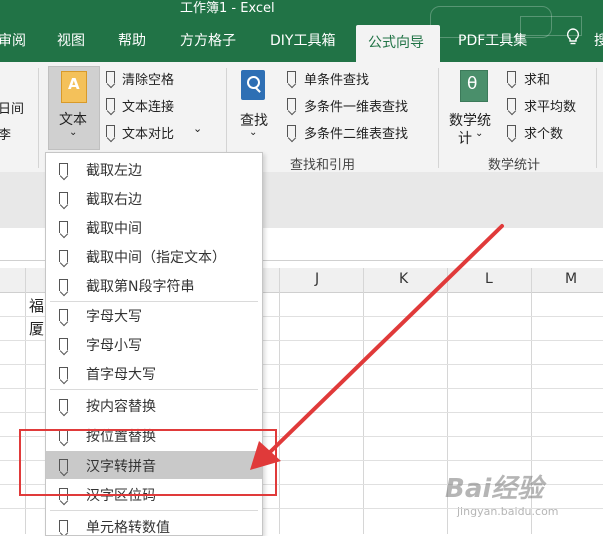  Describe the element at coordinates (494, 489) in the screenshot. I see `watermark-brand: Bai经验` at that location.